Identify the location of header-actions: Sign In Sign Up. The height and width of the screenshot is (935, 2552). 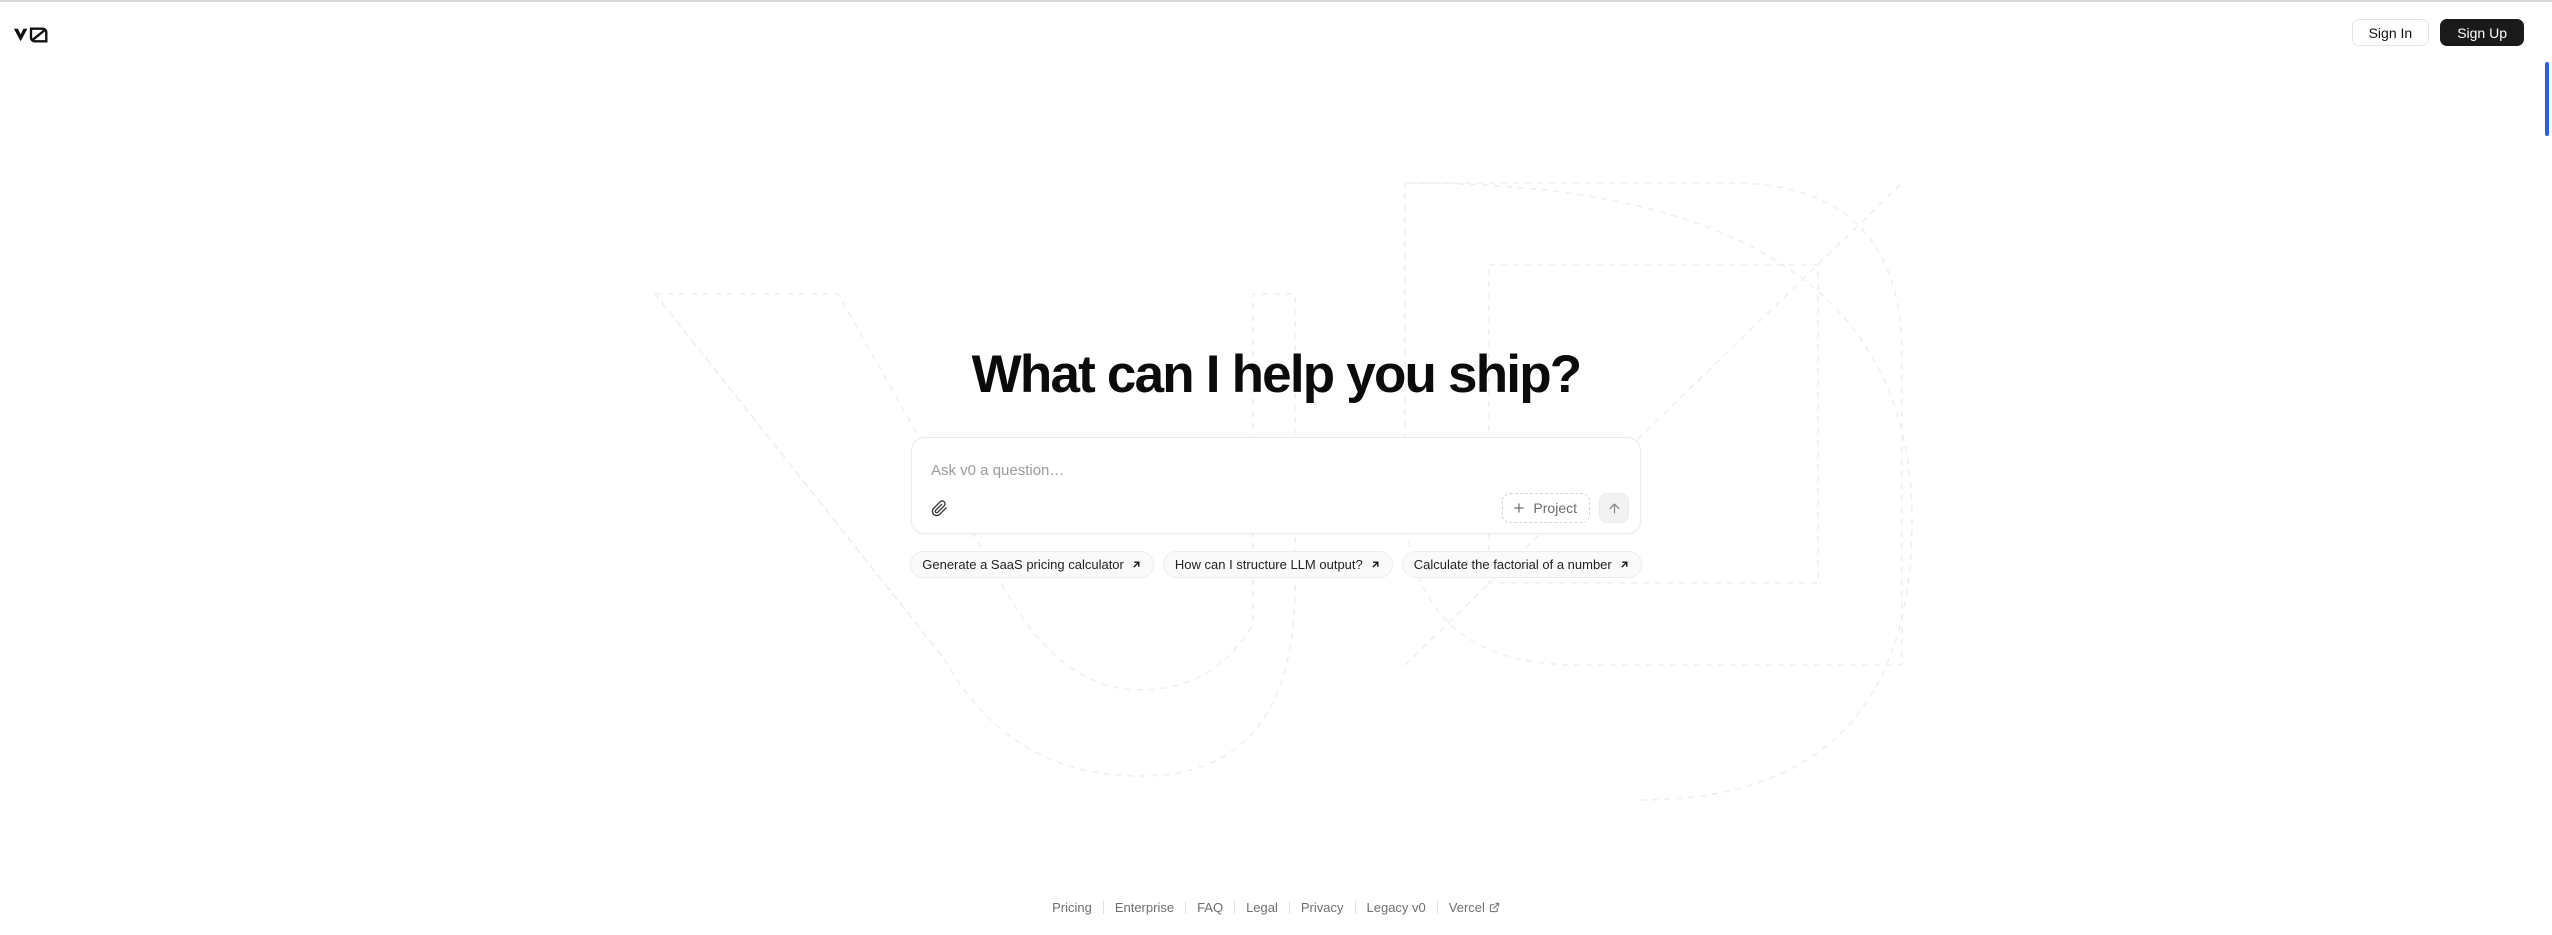
(2437, 32).